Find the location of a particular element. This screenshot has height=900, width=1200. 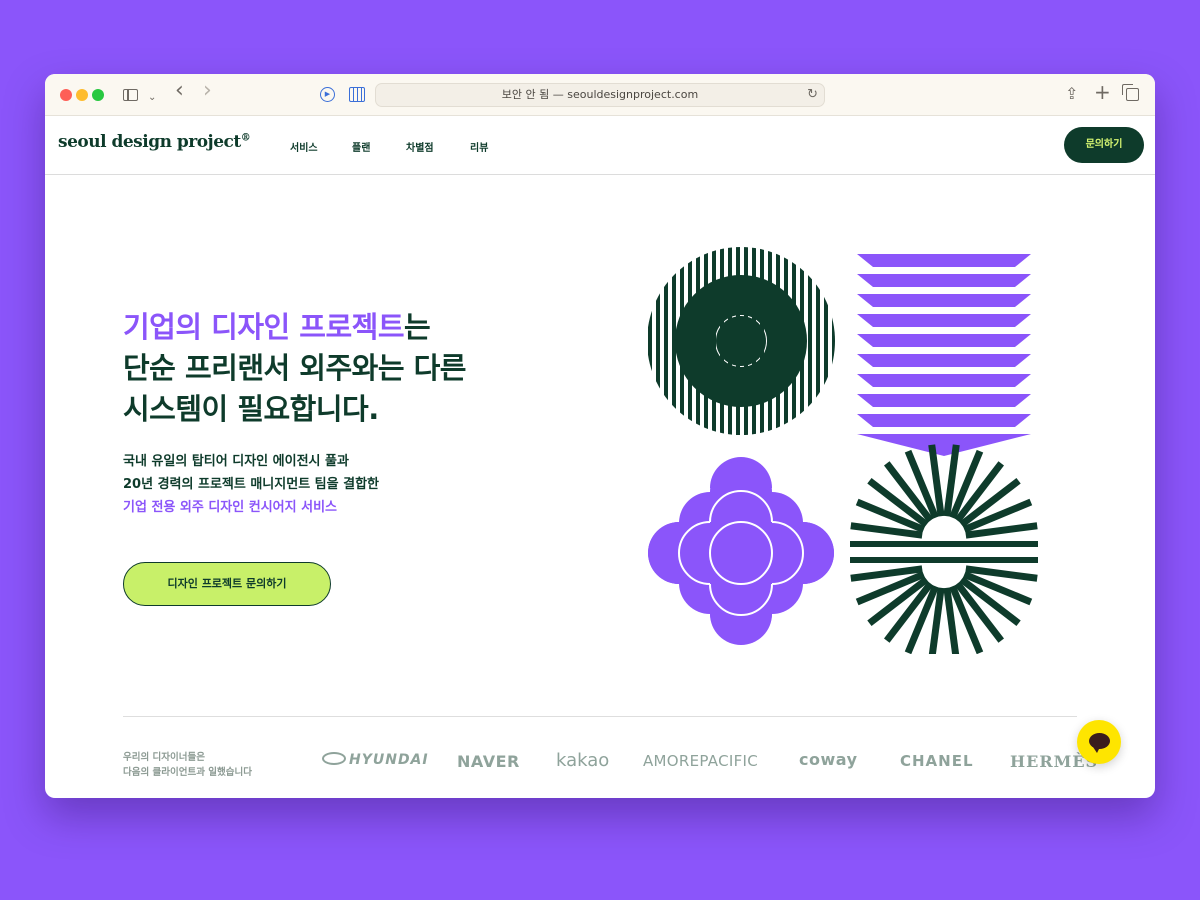

kakao-chat-button is located at coordinates (1099, 742).